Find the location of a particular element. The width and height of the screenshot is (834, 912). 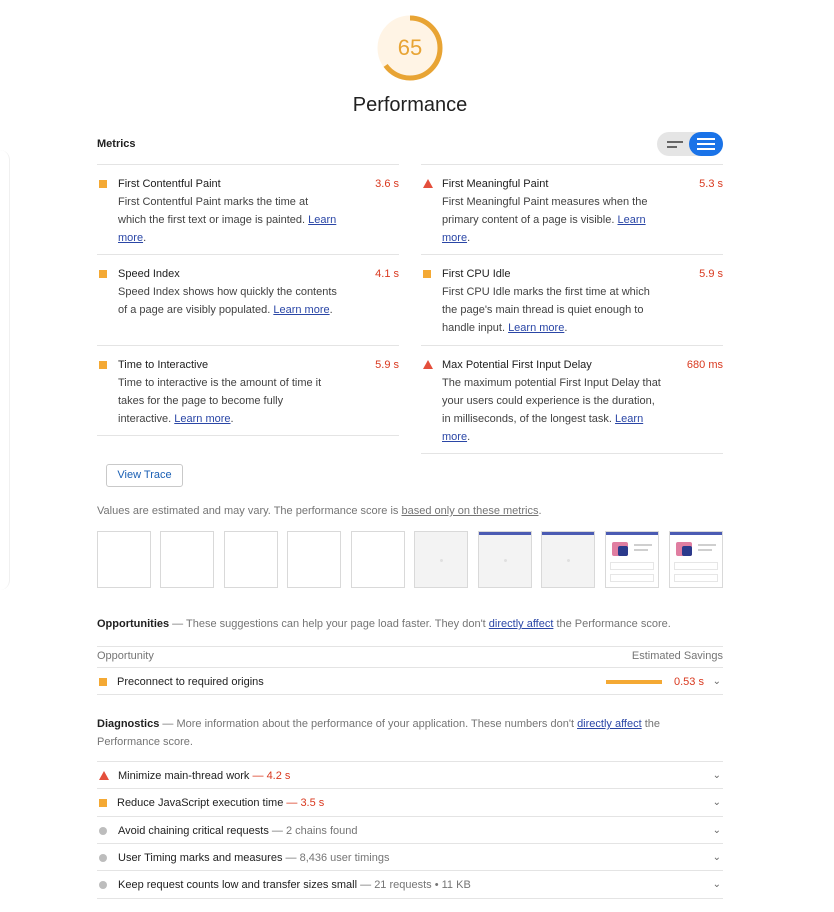

metric-title: First CPU Idle is located at coordinates (476, 274).